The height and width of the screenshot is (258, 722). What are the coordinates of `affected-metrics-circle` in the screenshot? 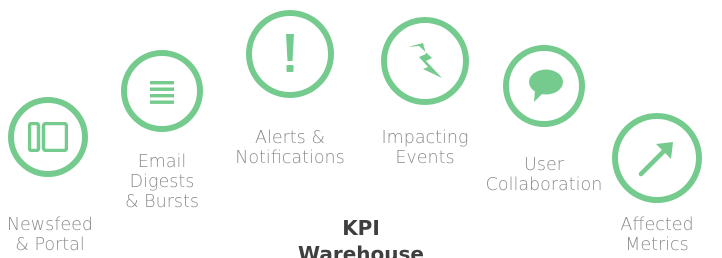 It's located at (657, 158).